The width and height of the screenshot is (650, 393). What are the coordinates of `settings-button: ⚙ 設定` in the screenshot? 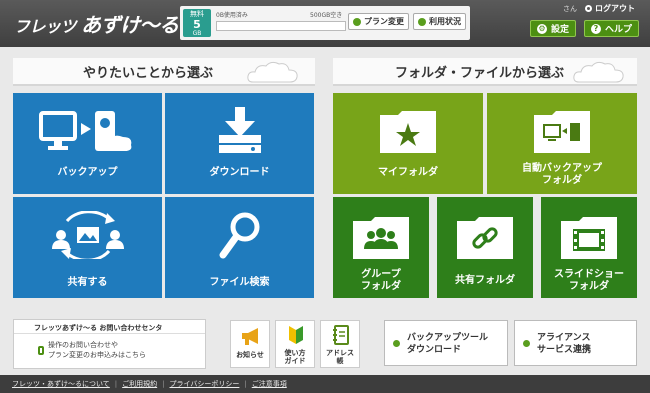 It's located at (553, 28).